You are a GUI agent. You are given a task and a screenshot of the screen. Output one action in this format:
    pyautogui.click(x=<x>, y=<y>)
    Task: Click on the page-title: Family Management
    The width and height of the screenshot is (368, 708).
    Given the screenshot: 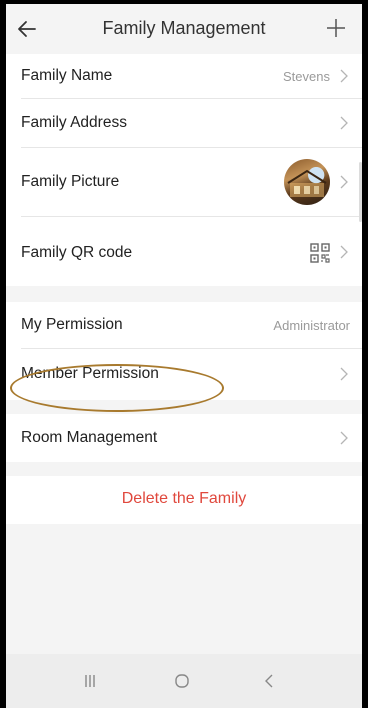 What is the action you would take?
    pyautogui.click(x=184, y=28)
    